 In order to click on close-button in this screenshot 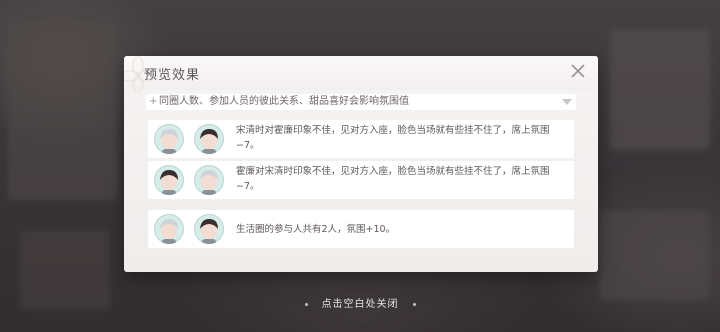, I will do `click(578, 71)`.